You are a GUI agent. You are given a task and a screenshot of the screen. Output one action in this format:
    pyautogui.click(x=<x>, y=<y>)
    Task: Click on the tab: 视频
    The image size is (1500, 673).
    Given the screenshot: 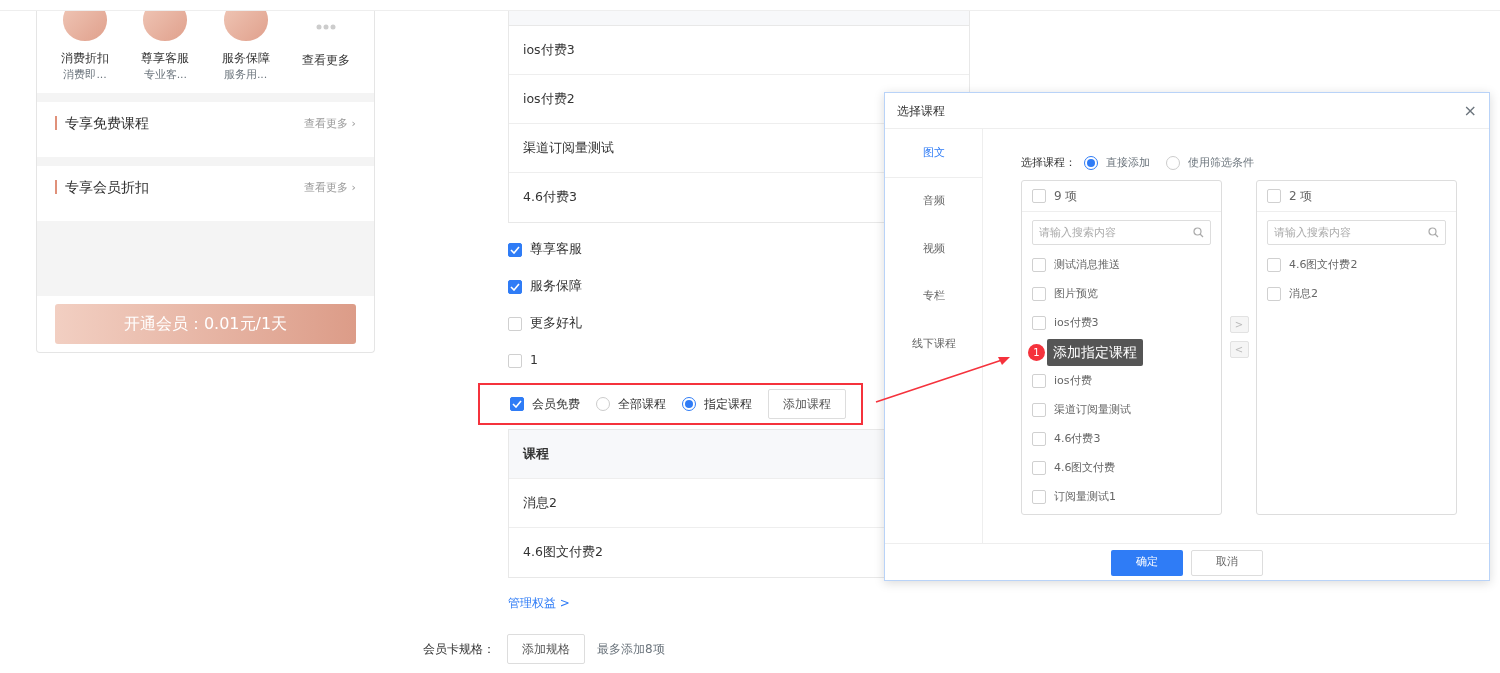 What is the action you would take?
    pyautogui.click(x=933, y=249)
    